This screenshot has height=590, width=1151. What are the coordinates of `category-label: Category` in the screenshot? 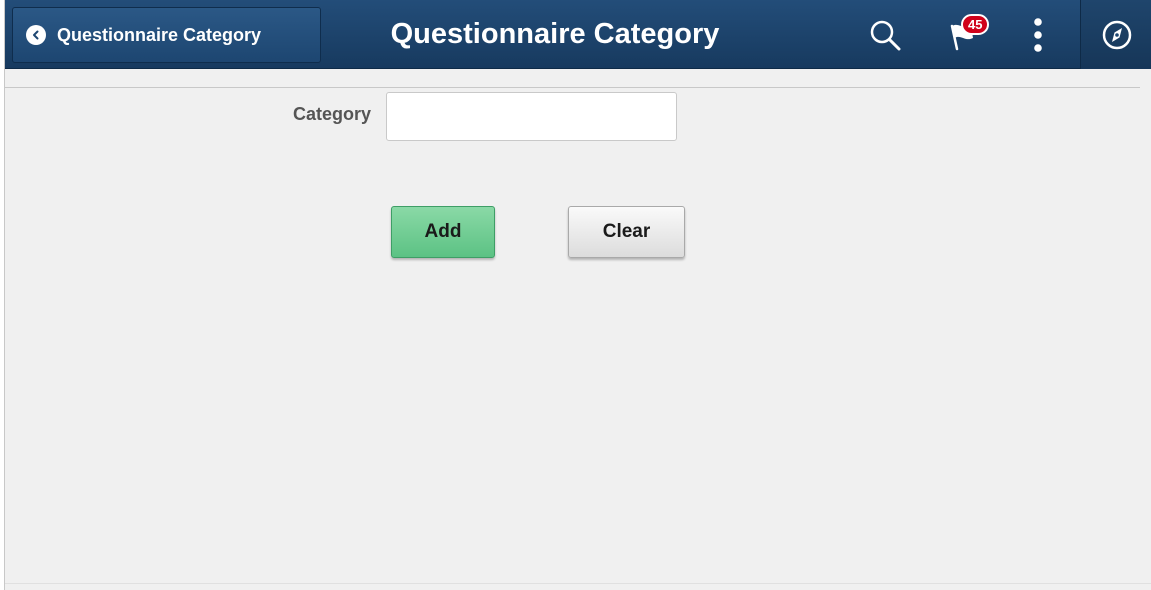 It's located at (331, 114).